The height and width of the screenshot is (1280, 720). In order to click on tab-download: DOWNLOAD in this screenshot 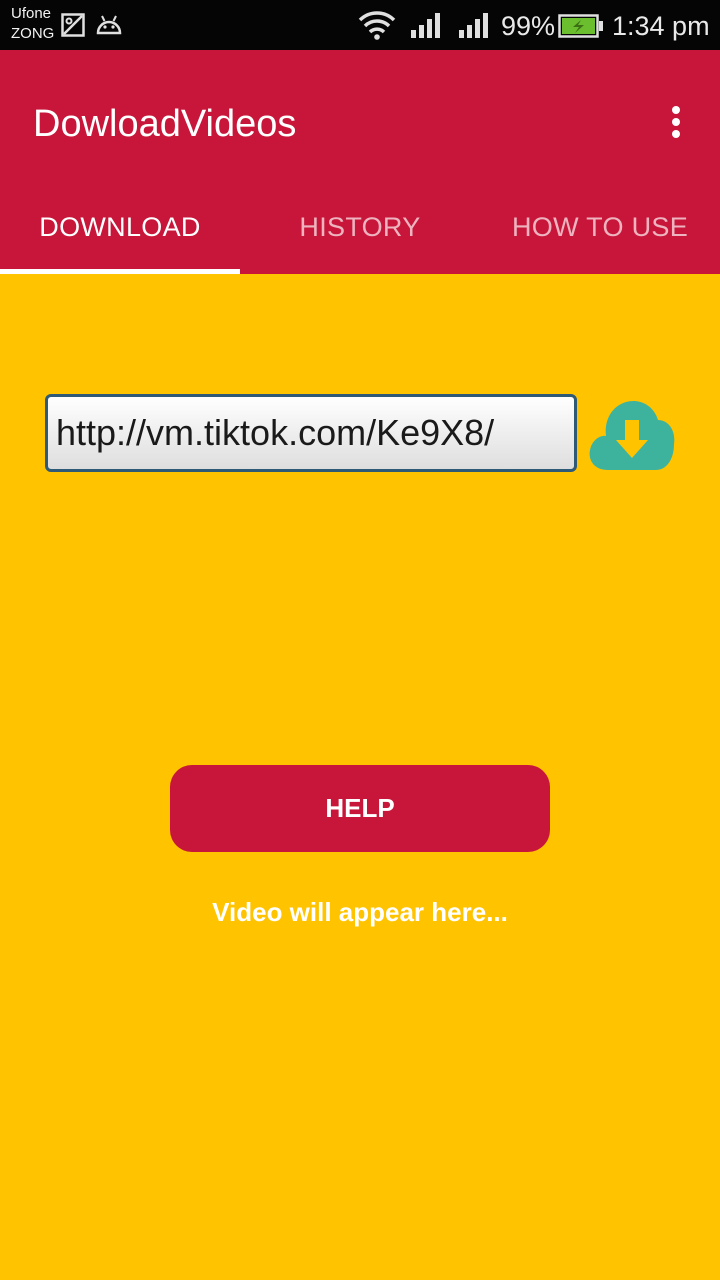, I will do `click(120, 230)`.